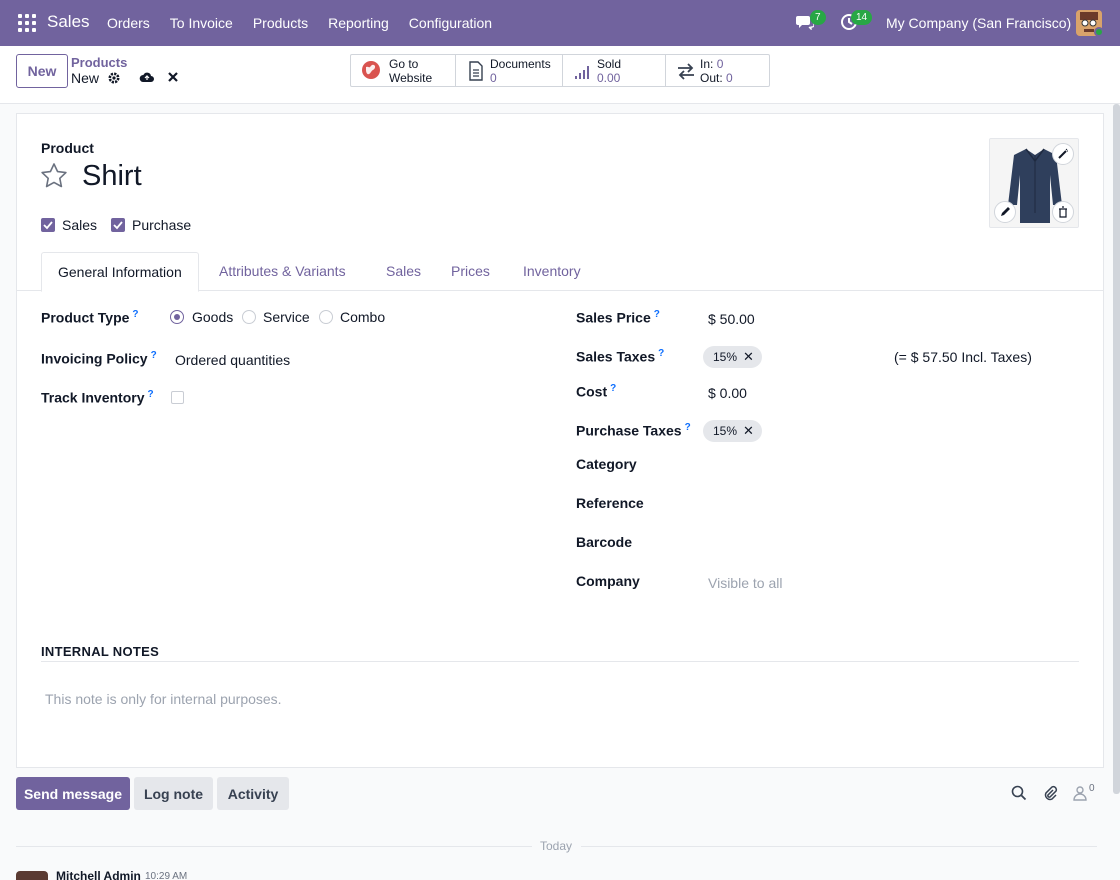 This screenshot has width=1120, height=880. What do you see at coordinates (362, 317) in the screenshot?
I see `radio-combo-label: Combo` at bounding box center [362, 317].